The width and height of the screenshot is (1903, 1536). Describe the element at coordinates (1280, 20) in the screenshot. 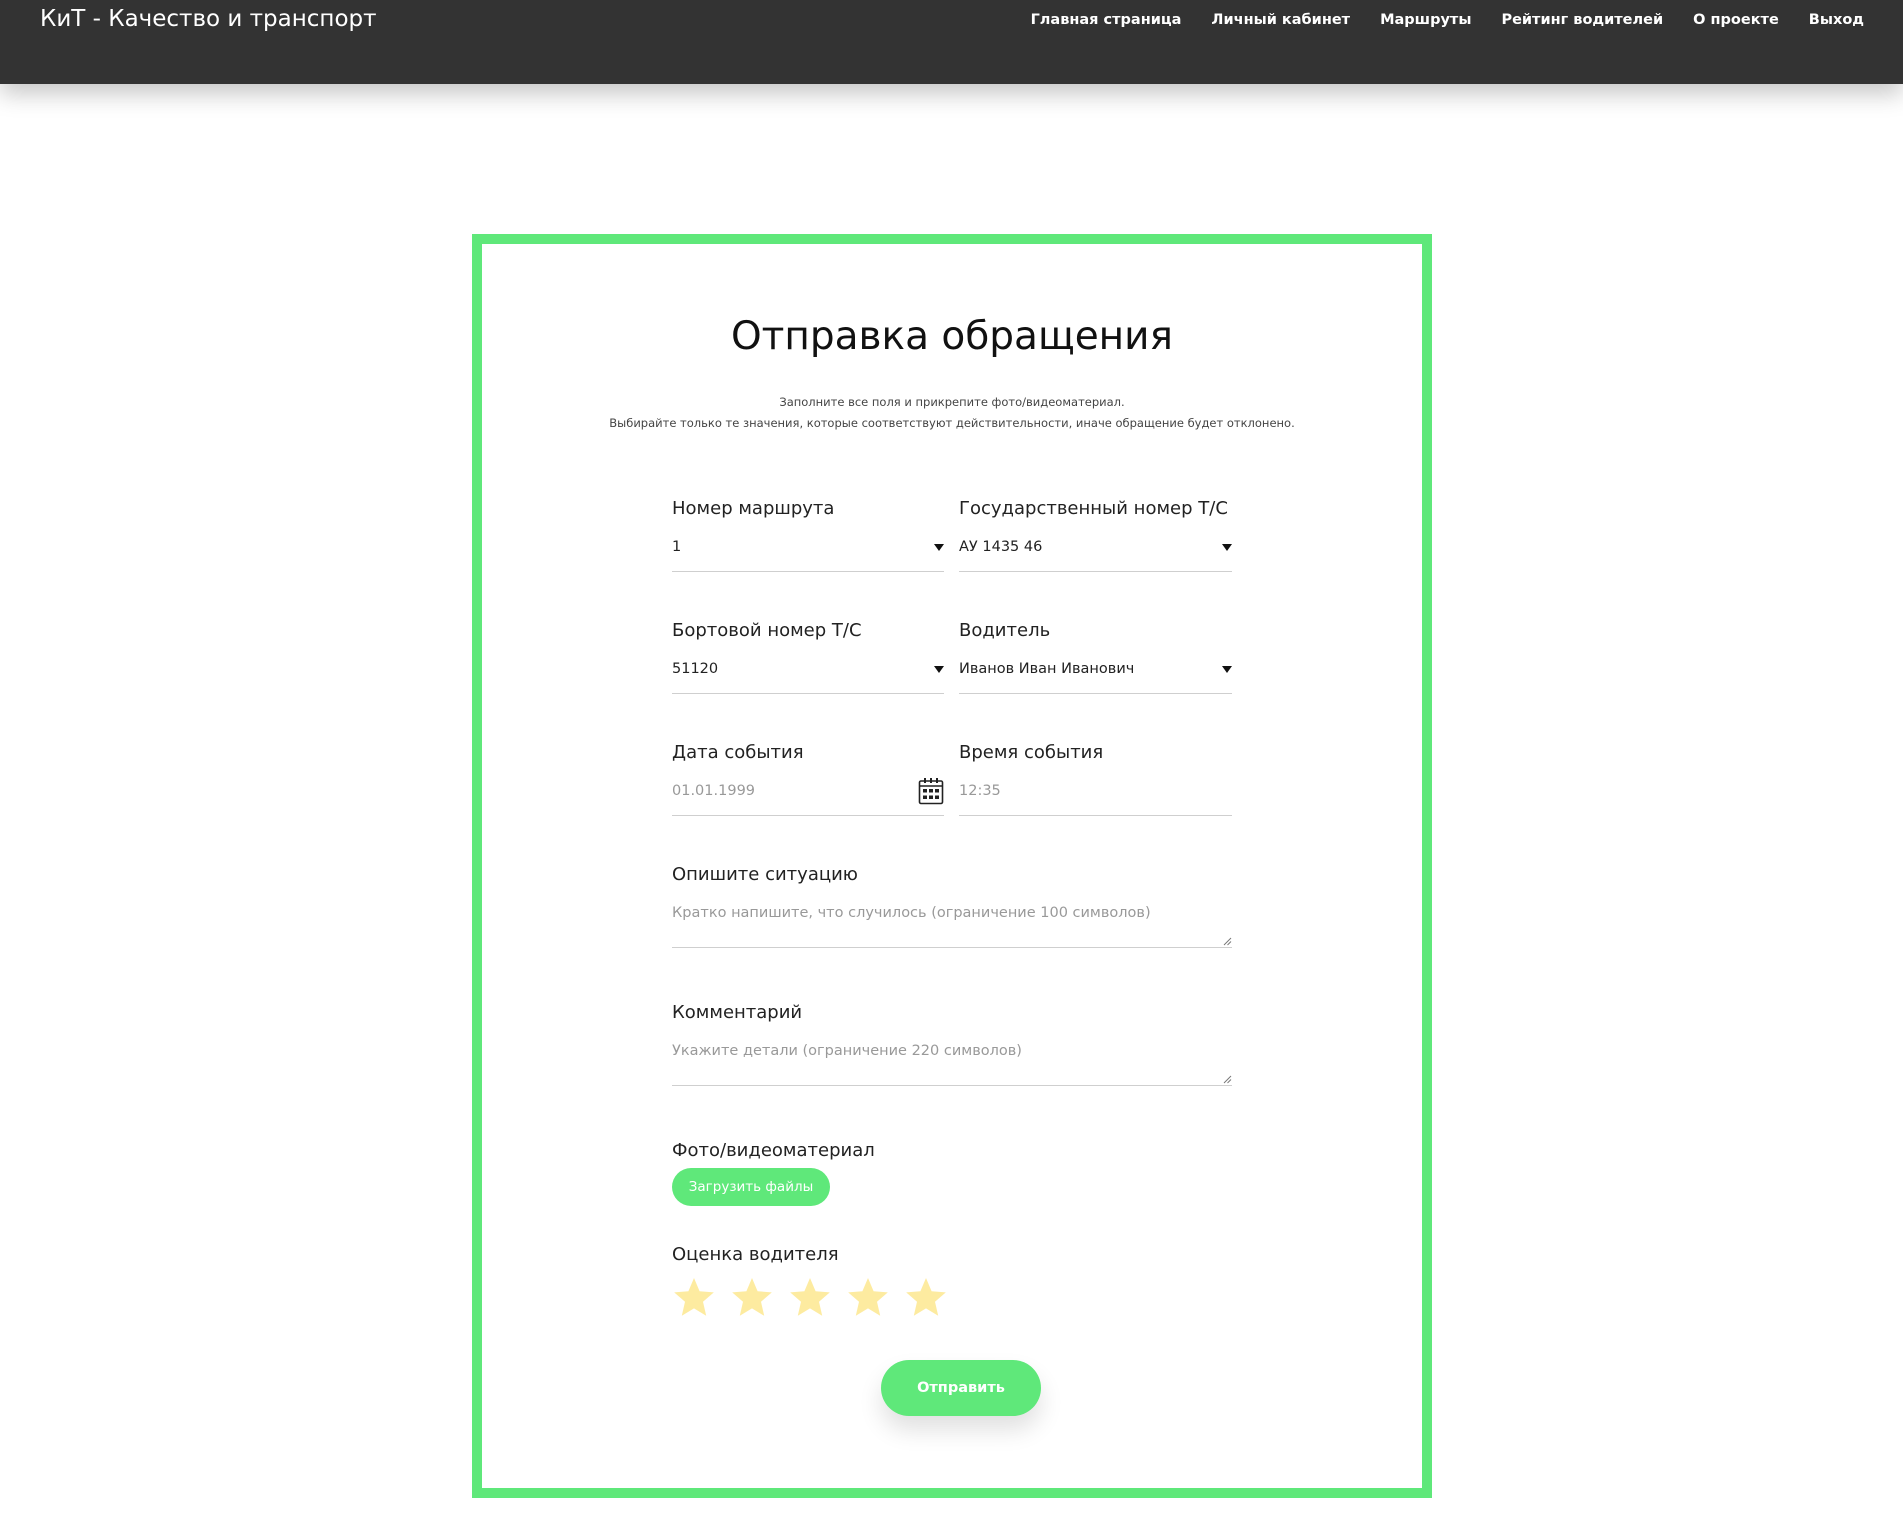

I see `nav-account: Личный кабинет` at that location.